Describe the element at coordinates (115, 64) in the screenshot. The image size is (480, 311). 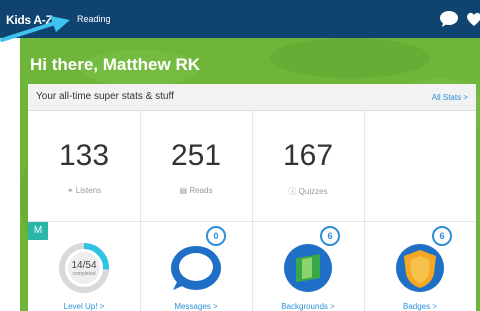
I see `greeting-heading: Hi there, Matthew RK` at that location.